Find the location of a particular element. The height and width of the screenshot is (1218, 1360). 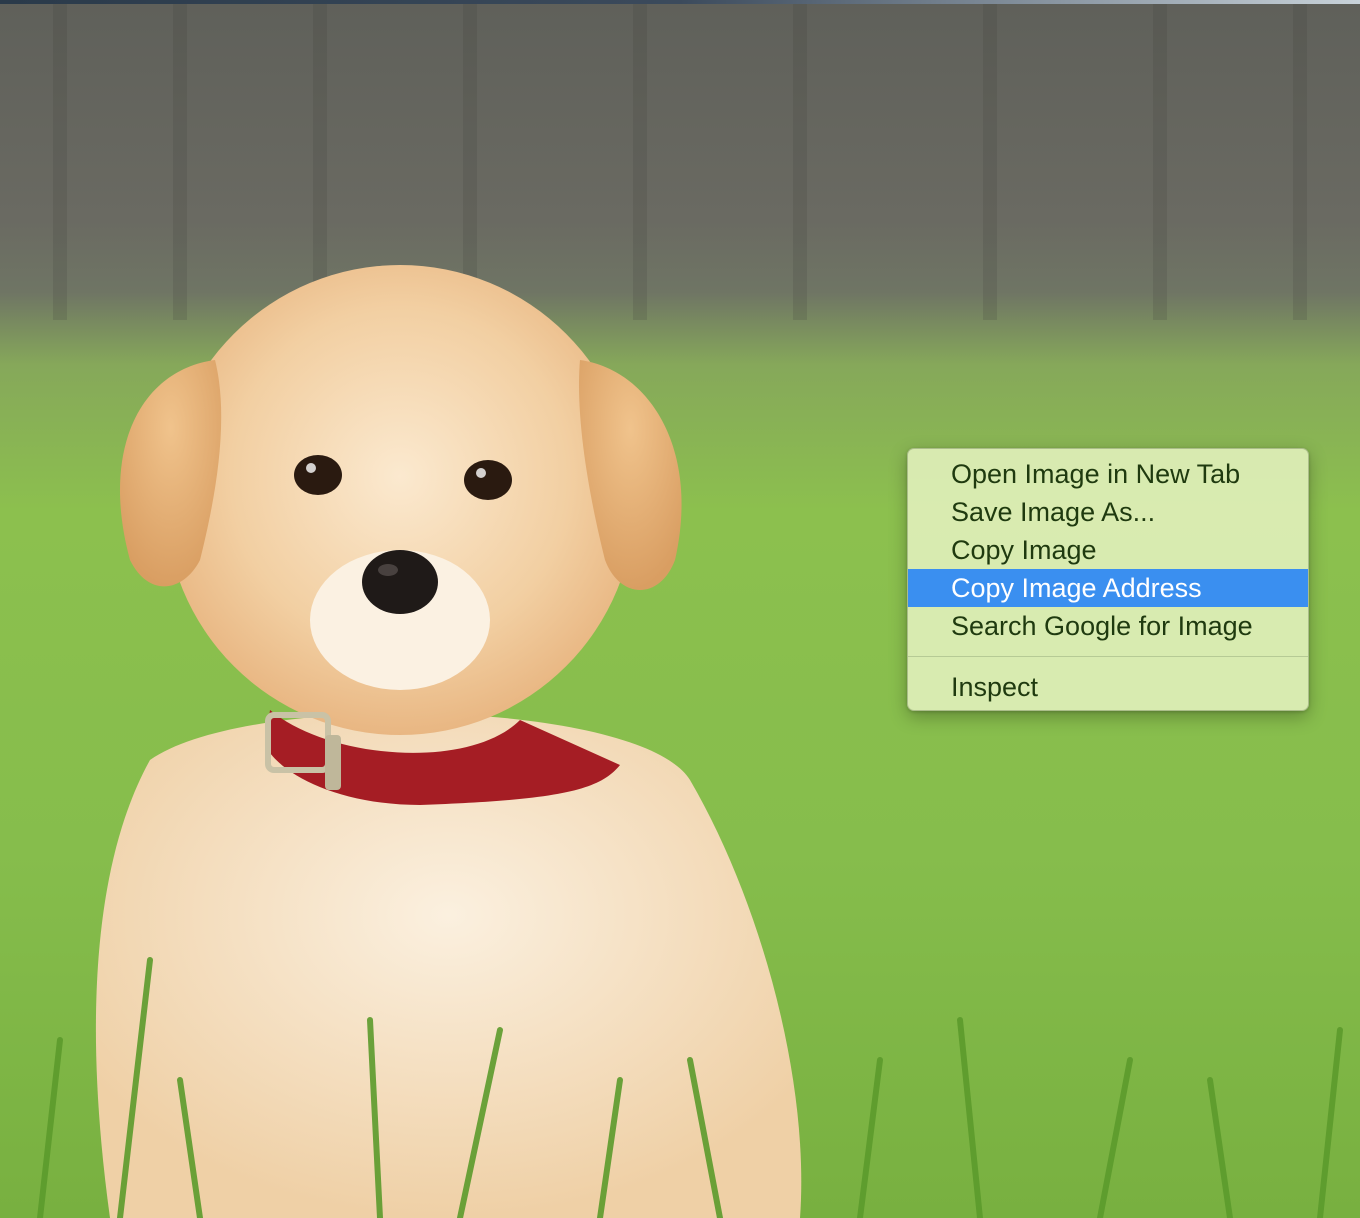

menu-separator is located at coordinates (1108, 656).